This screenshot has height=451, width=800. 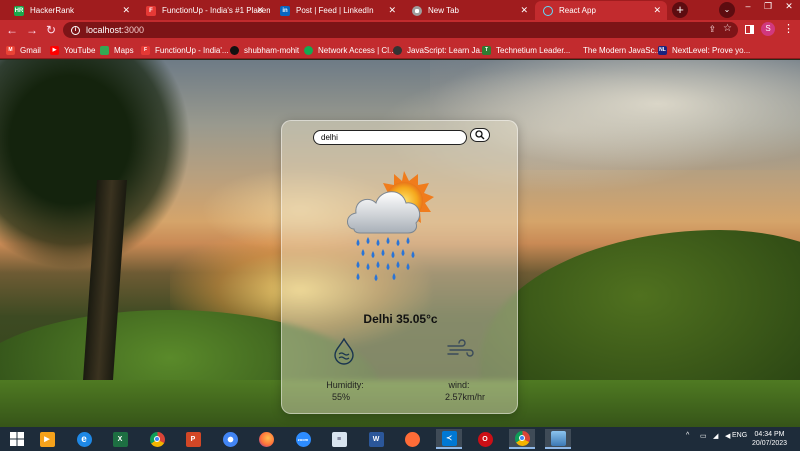 What do you see at coordinates (32, 30) in the screenshot?
I see `forward-button: →` at bounding box center [32, 30].